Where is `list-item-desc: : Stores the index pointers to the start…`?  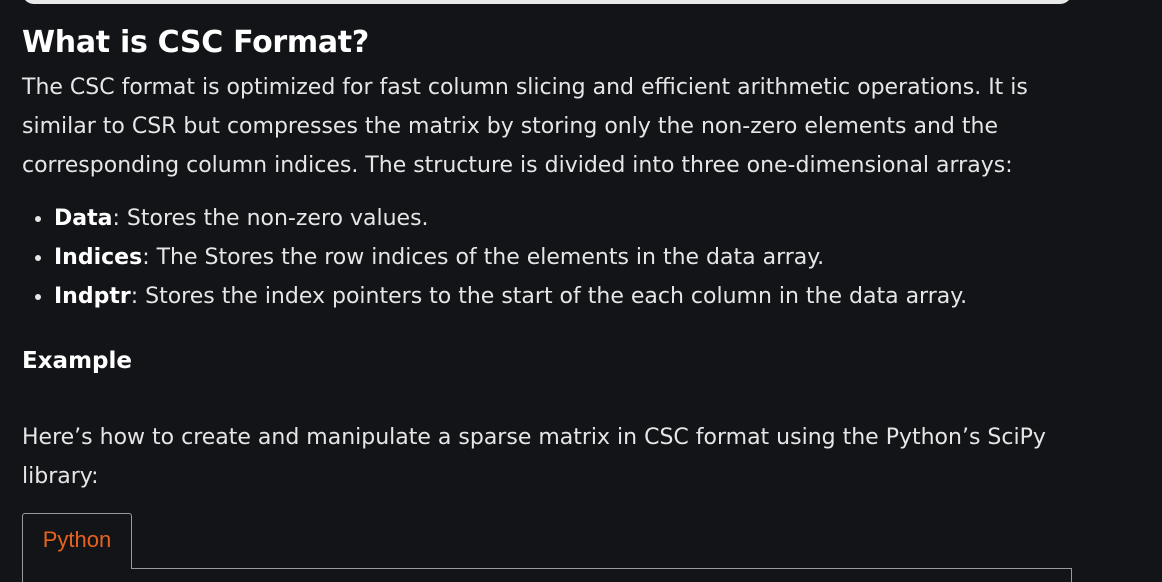 list-item-desc: : Stores the index pointers to the start… is located at coordinates (549, 296).